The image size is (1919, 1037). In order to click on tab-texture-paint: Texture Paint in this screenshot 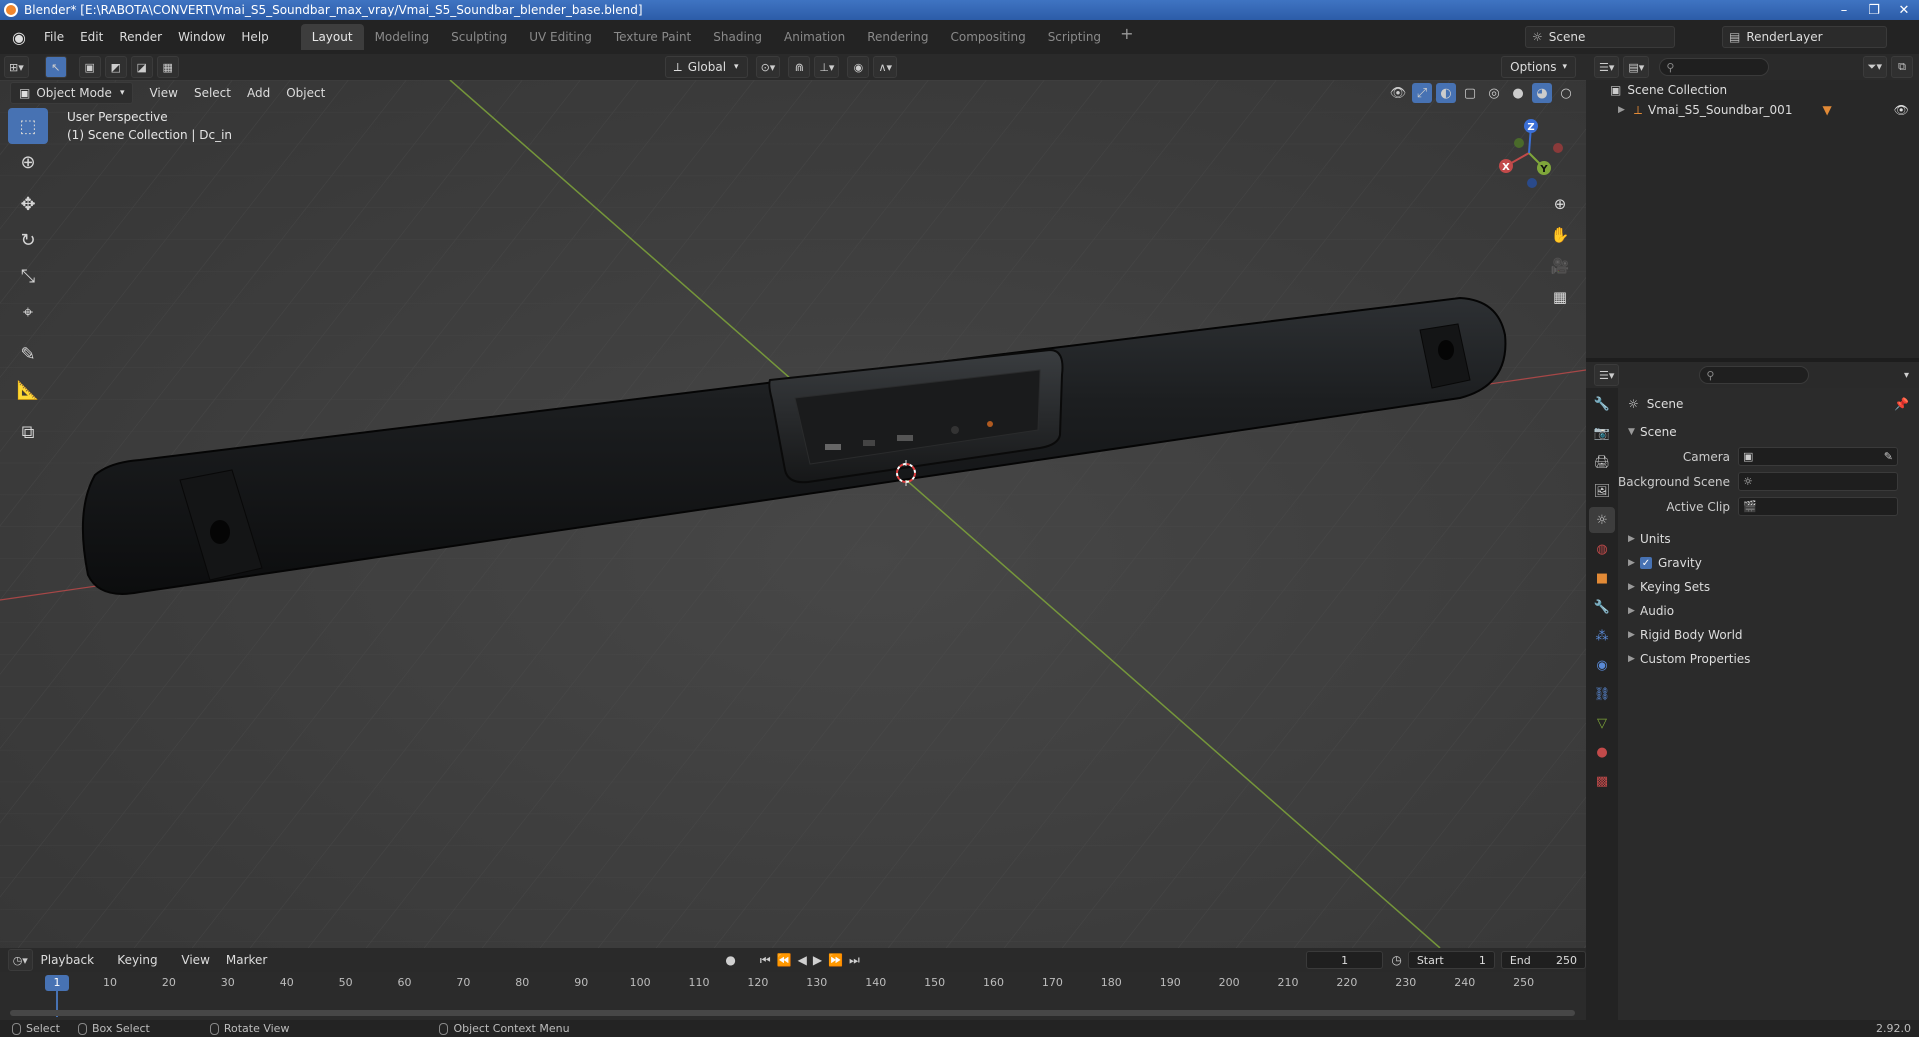, I will do `click(652, 37)`.